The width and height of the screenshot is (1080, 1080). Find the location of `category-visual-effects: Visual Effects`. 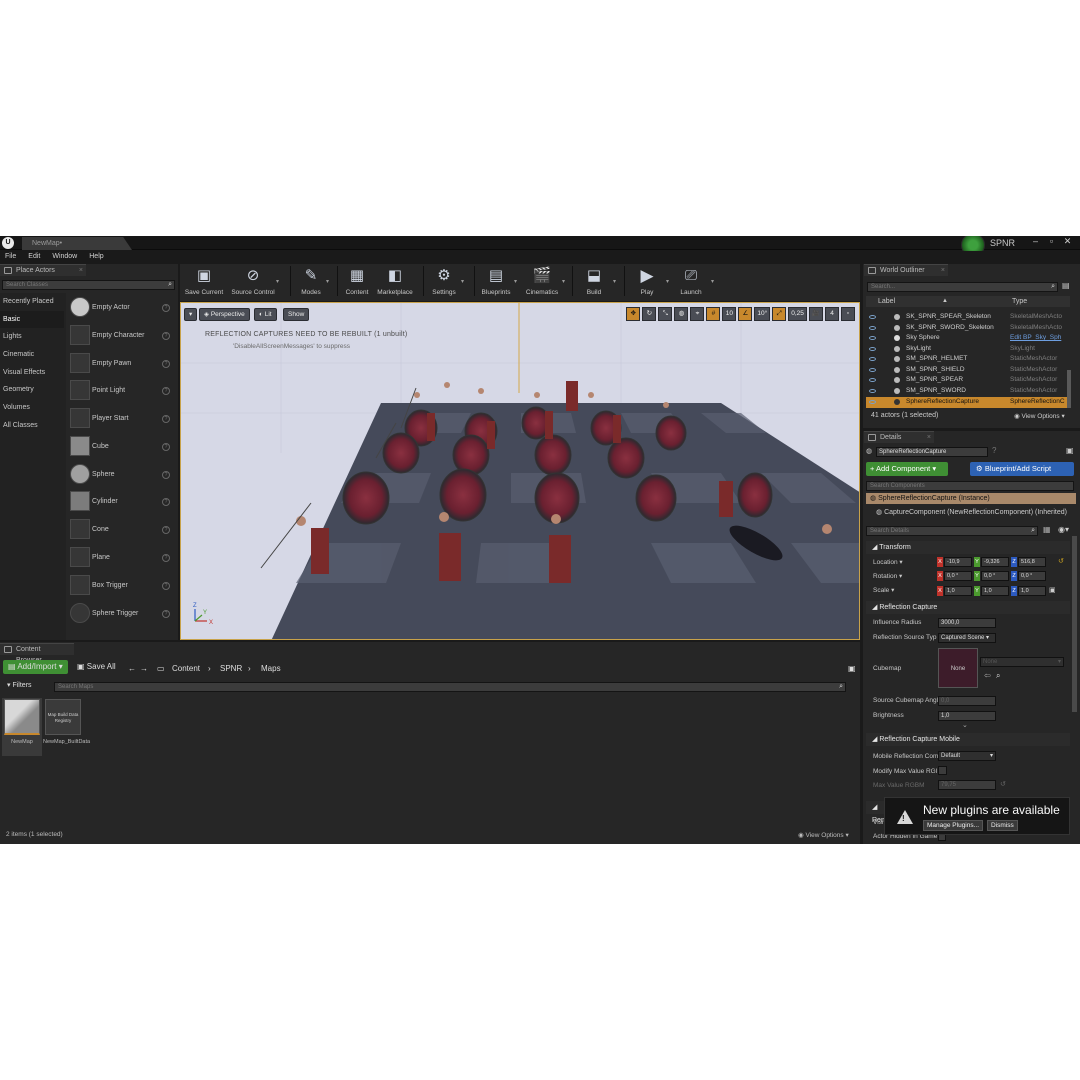

category-visual-effects: Visual Effects is located at coordinates (32, 372).